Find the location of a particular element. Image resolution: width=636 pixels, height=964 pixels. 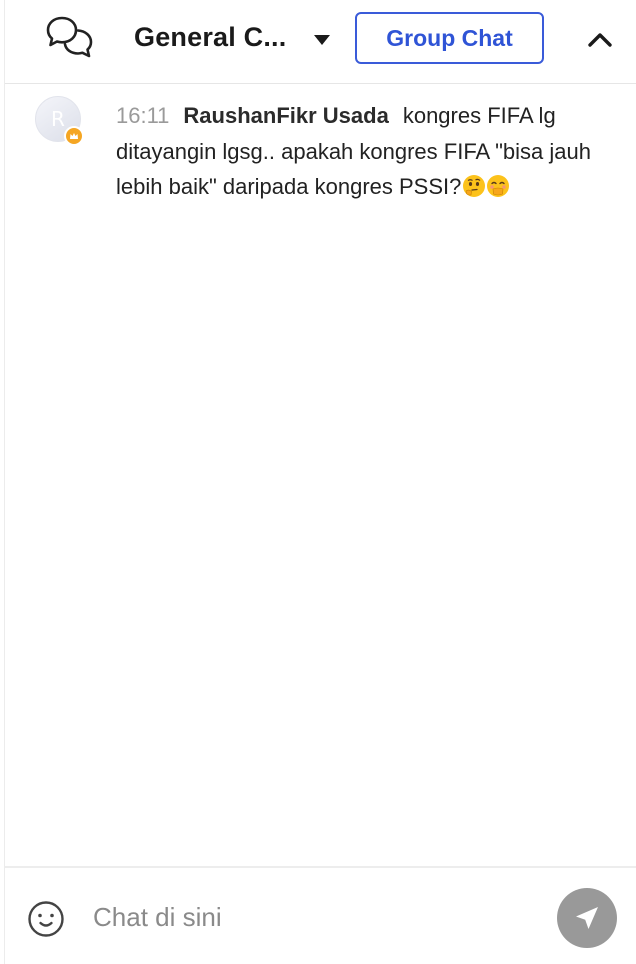

message-time: 16:11 is located at coordinates (143, 115).